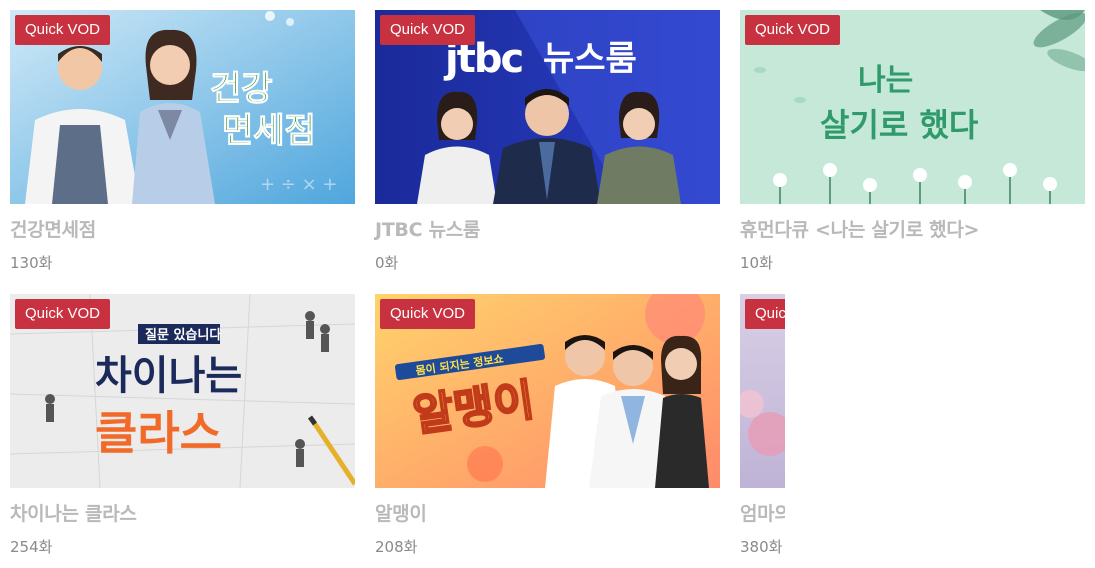  Describe the element at coordinates (762, 429) in the screenshot. I see `vod-card: Quick VOD 엄마의 봄날 380화` at that location.